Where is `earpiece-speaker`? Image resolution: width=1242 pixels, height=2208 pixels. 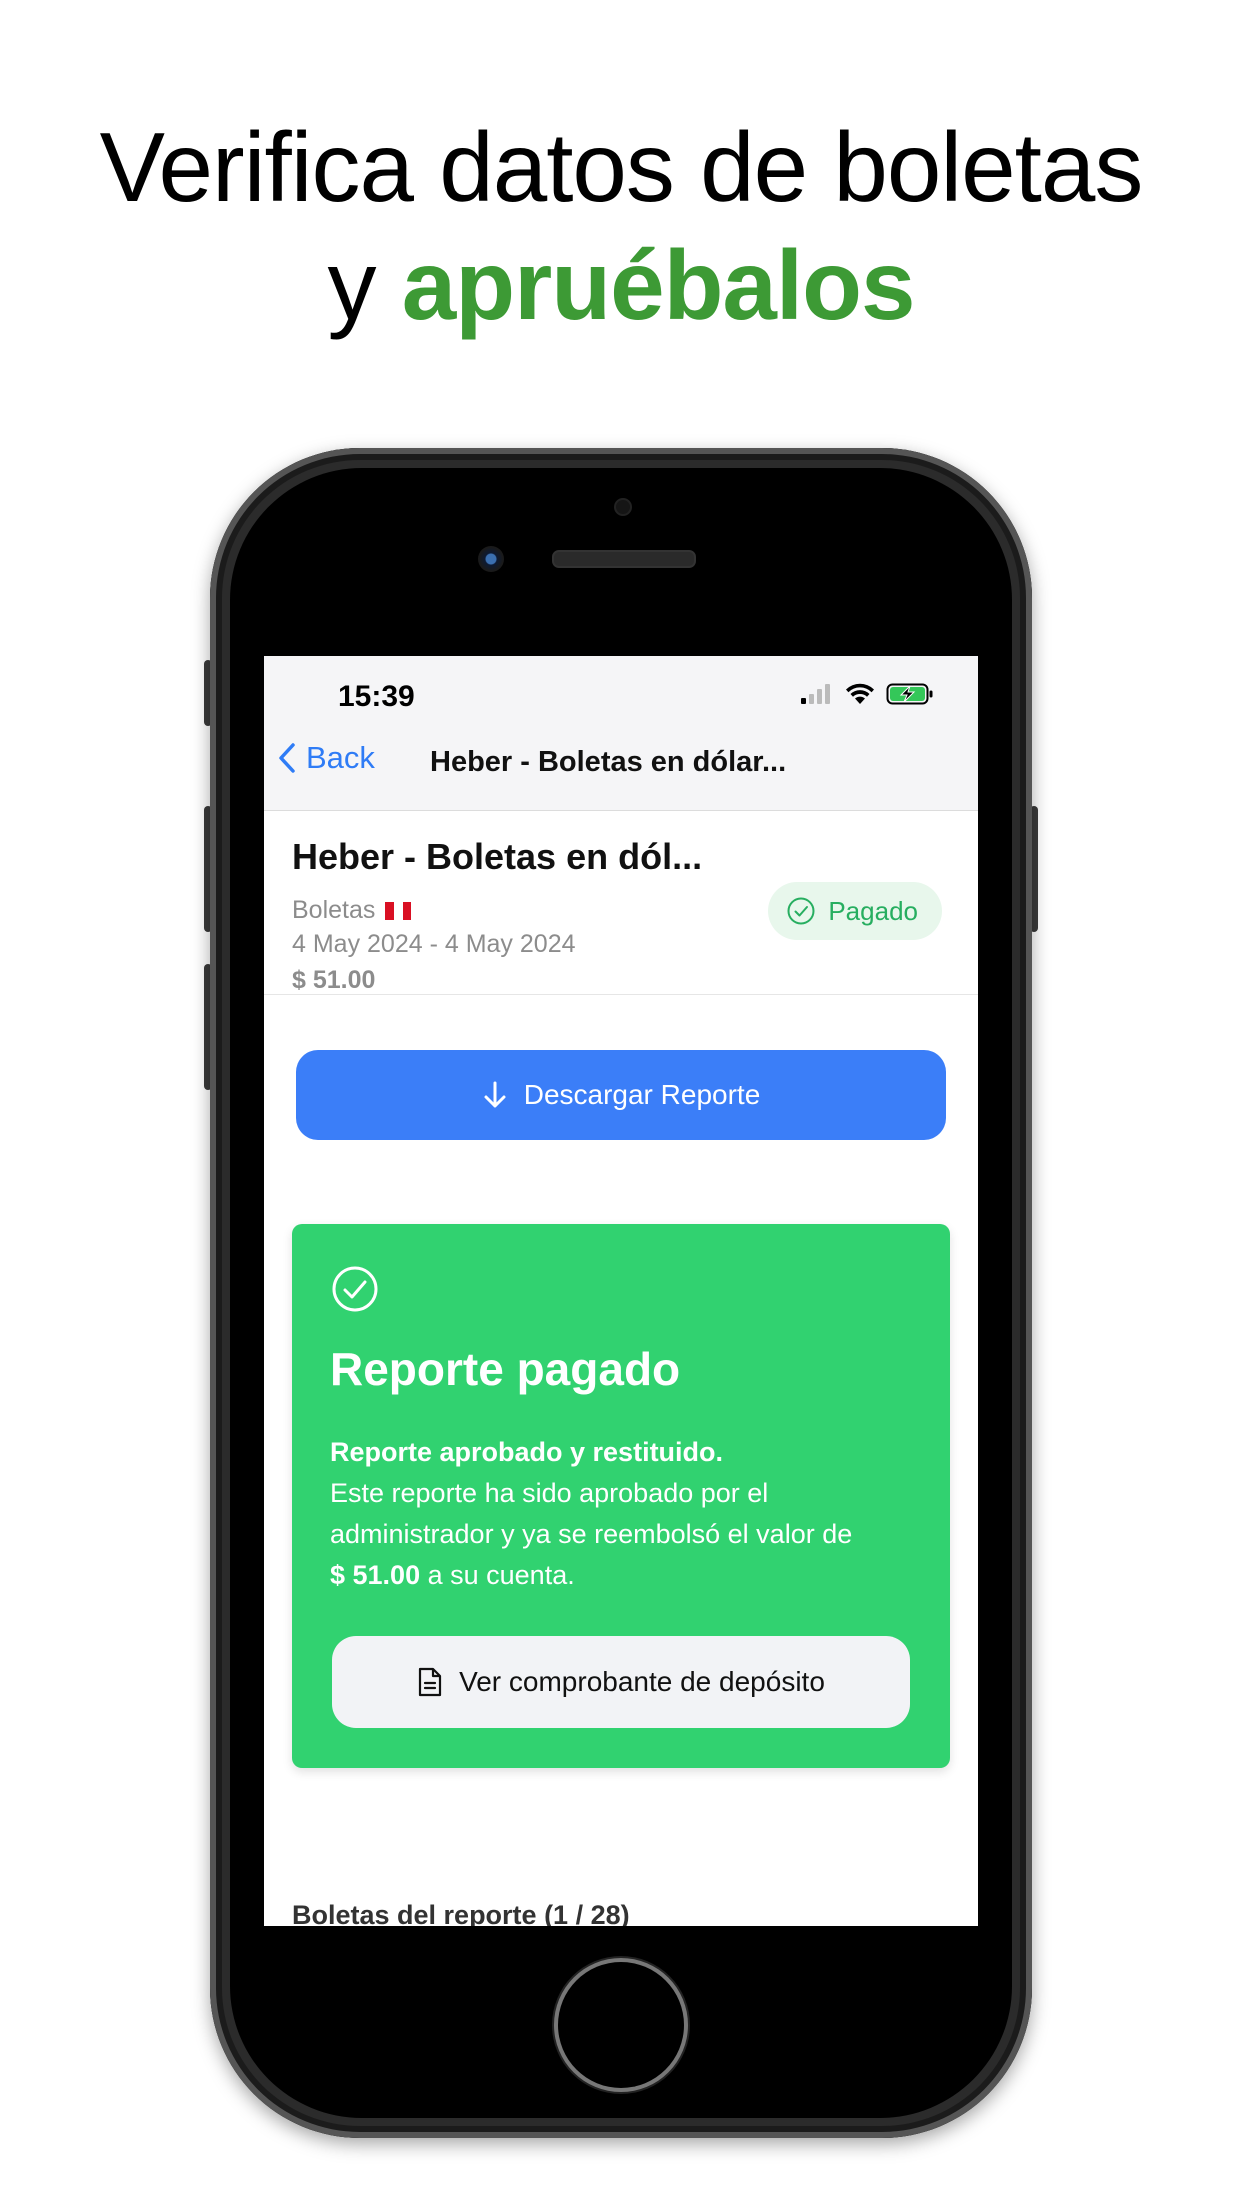
earpiece-speaker is located at coordinates (624, 559).